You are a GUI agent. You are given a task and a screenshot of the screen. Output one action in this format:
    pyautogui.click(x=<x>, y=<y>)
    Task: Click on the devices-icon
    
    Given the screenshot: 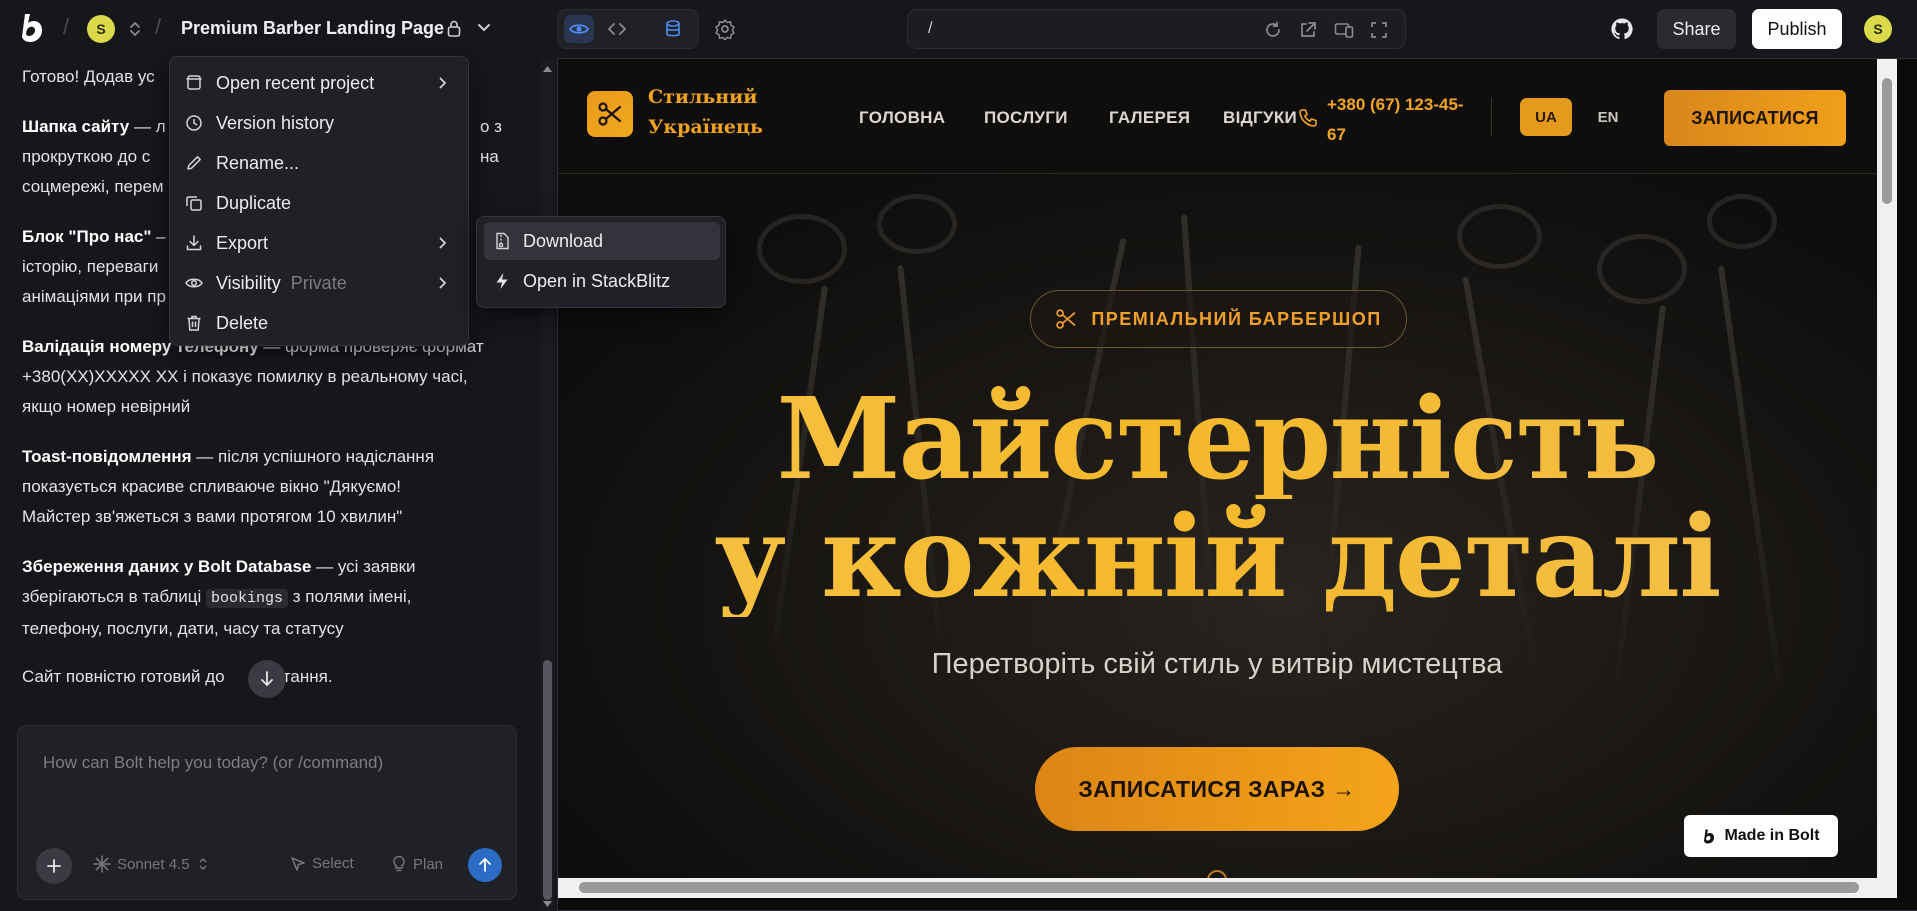 What is the action you would take?
    pyautogui.click(x=1344, y=30)
    